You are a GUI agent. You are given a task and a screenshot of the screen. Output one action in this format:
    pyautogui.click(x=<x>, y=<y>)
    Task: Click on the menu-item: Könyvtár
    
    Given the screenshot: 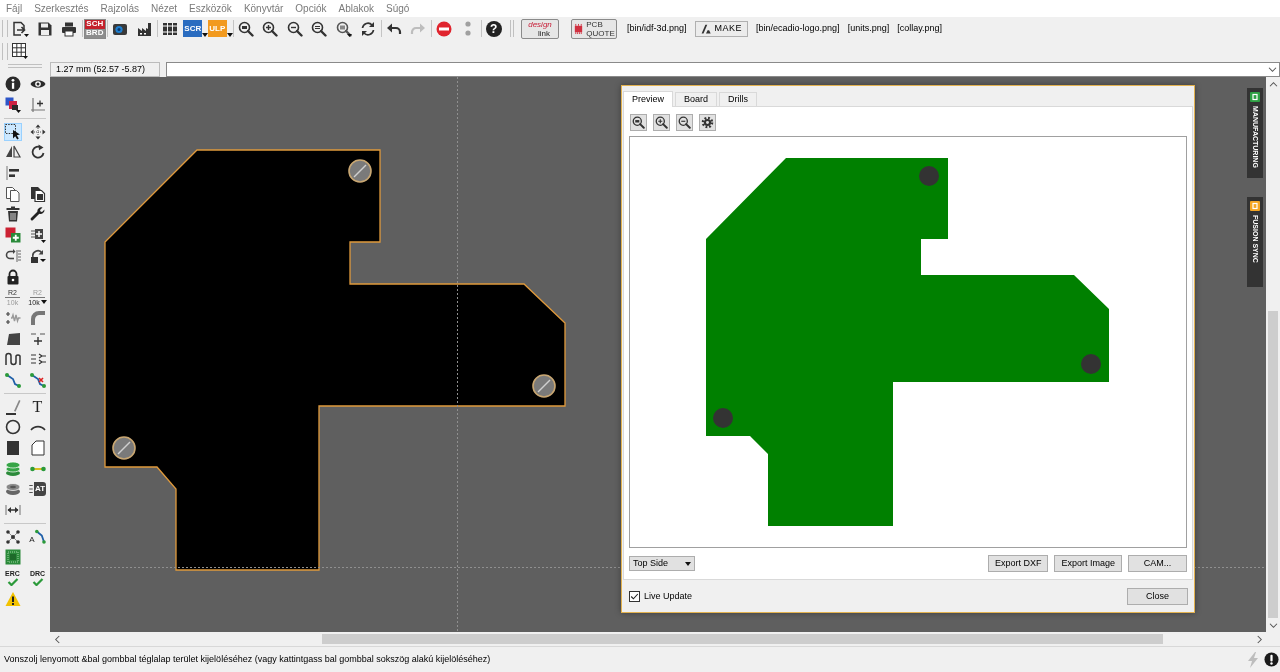 What is the action you would take?
    pyautogui.click(x=263, y=8)
    